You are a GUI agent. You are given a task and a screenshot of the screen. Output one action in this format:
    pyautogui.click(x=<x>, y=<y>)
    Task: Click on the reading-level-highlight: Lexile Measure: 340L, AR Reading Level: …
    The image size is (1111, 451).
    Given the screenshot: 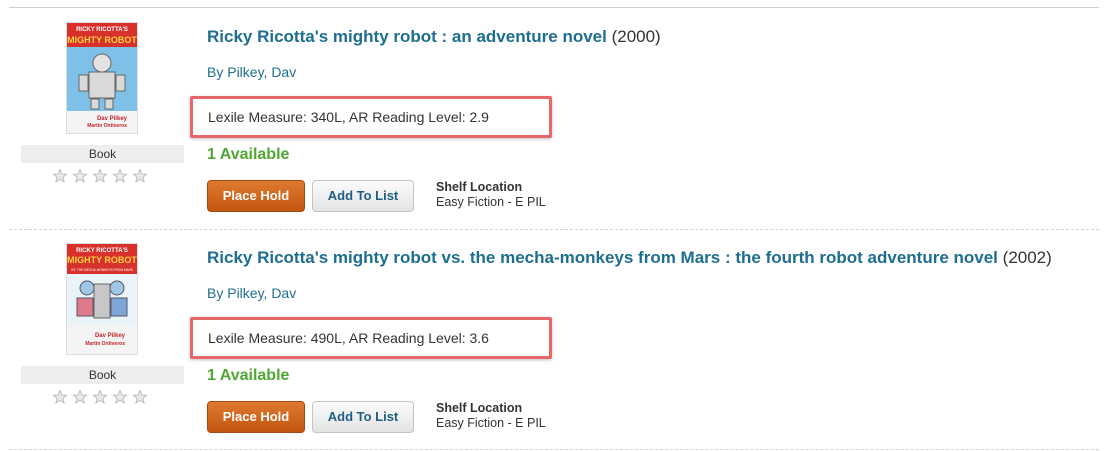 What is the action you would take?
    pyautogui.click(x=371, y=117)
    